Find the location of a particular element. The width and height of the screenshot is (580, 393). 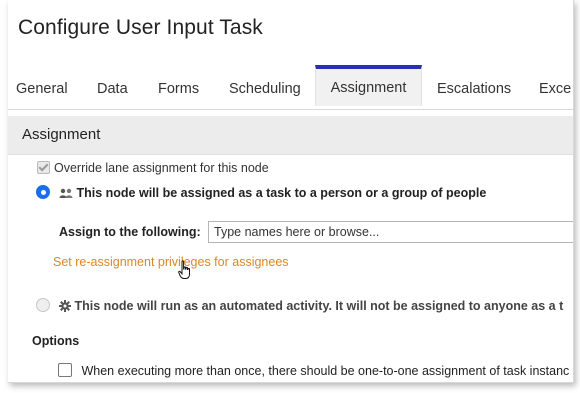

hand-pointer-cursor-icon is located at coordinates (185, 272).